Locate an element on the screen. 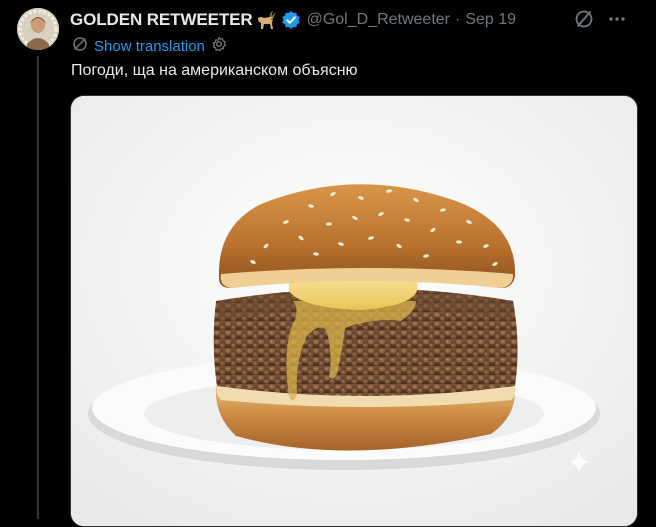 This screenshot has width=656, height=527. goat-emoji-icon is located at coordinates (266, 20).